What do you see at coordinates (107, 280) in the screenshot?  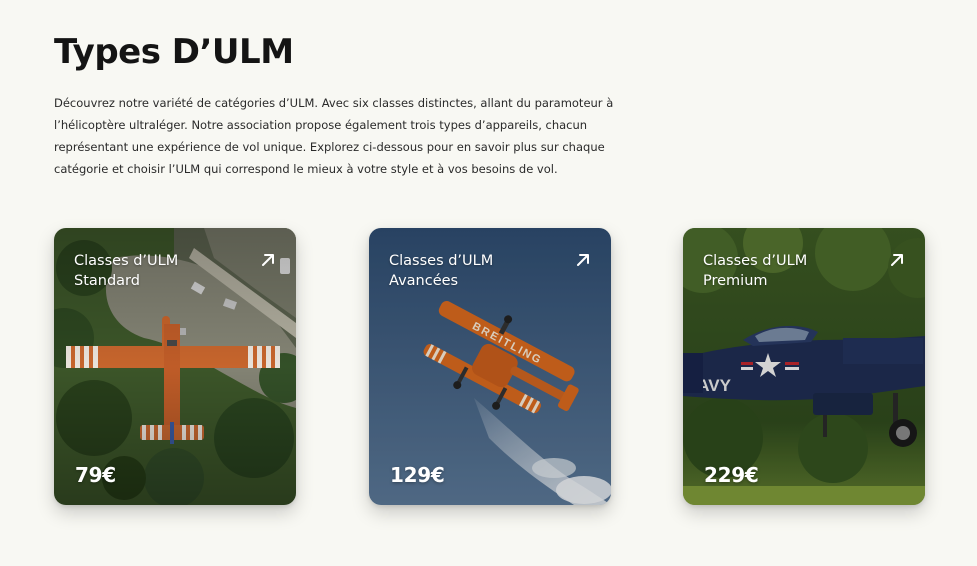 I see `card-title-line2: Standard` at bounding box center [107, 280].